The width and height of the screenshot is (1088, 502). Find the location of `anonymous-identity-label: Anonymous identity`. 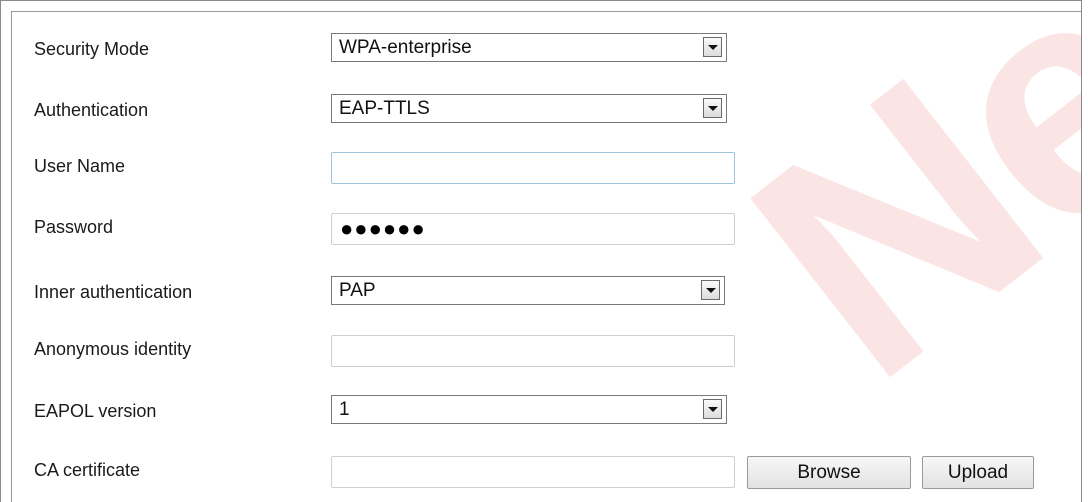

anonymous-identity-label: Anonymous identity is located at coordinates (113, 349).